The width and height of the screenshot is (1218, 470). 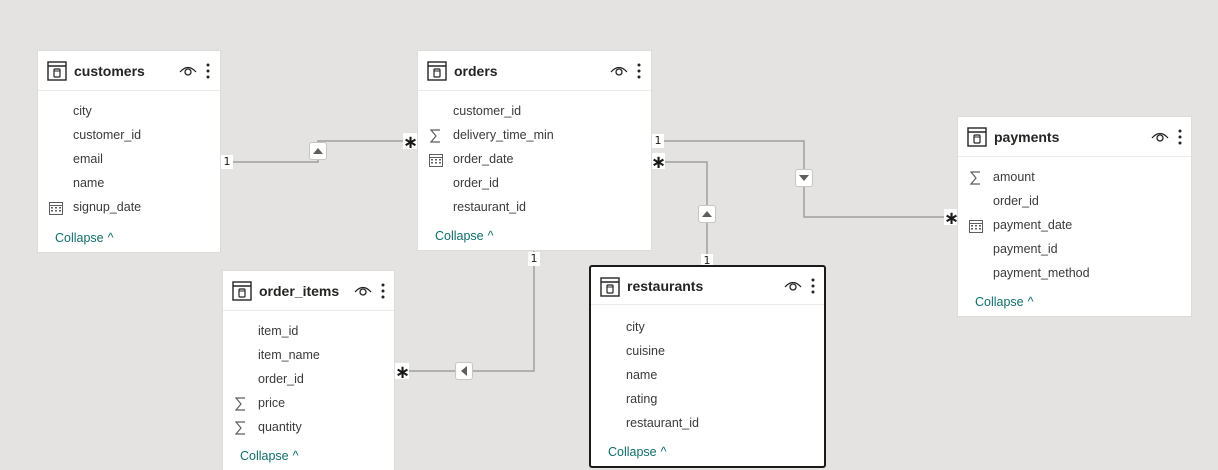 I want to click on table-header: orders, so click(x=534, y=71).